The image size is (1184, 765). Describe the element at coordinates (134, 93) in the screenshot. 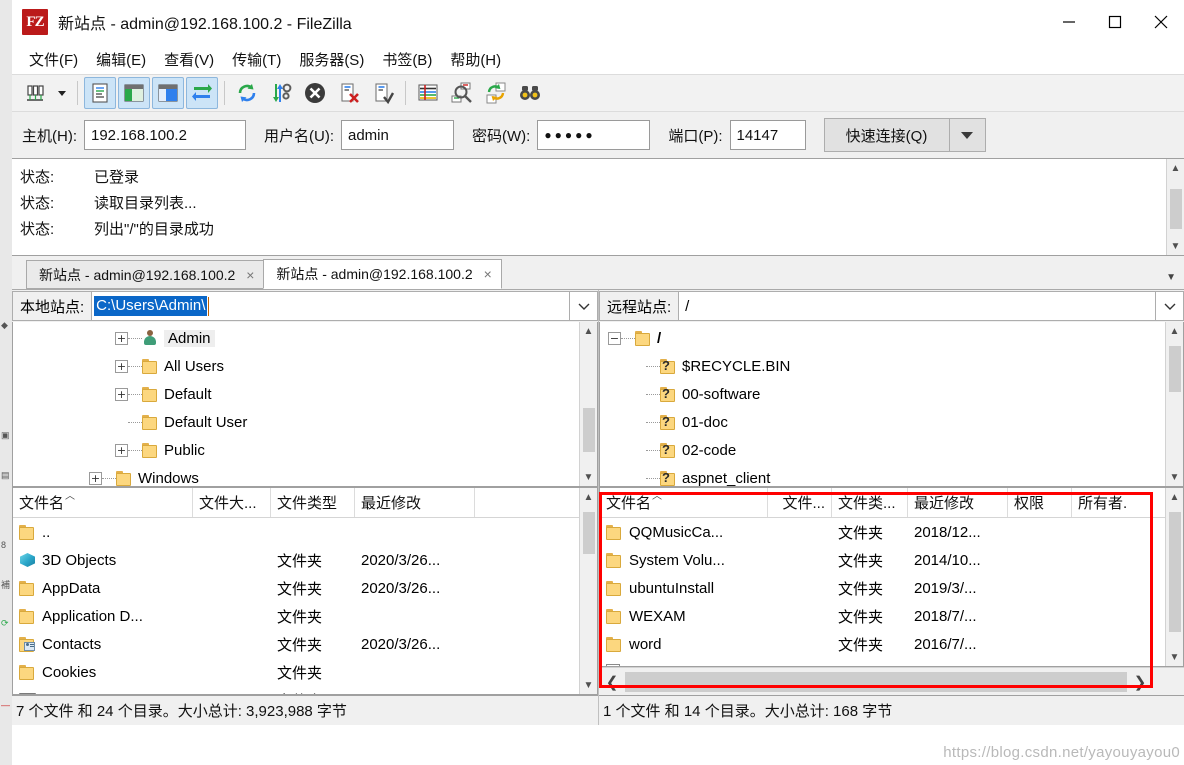

I see `toggle-local-tree-icon` at that location.